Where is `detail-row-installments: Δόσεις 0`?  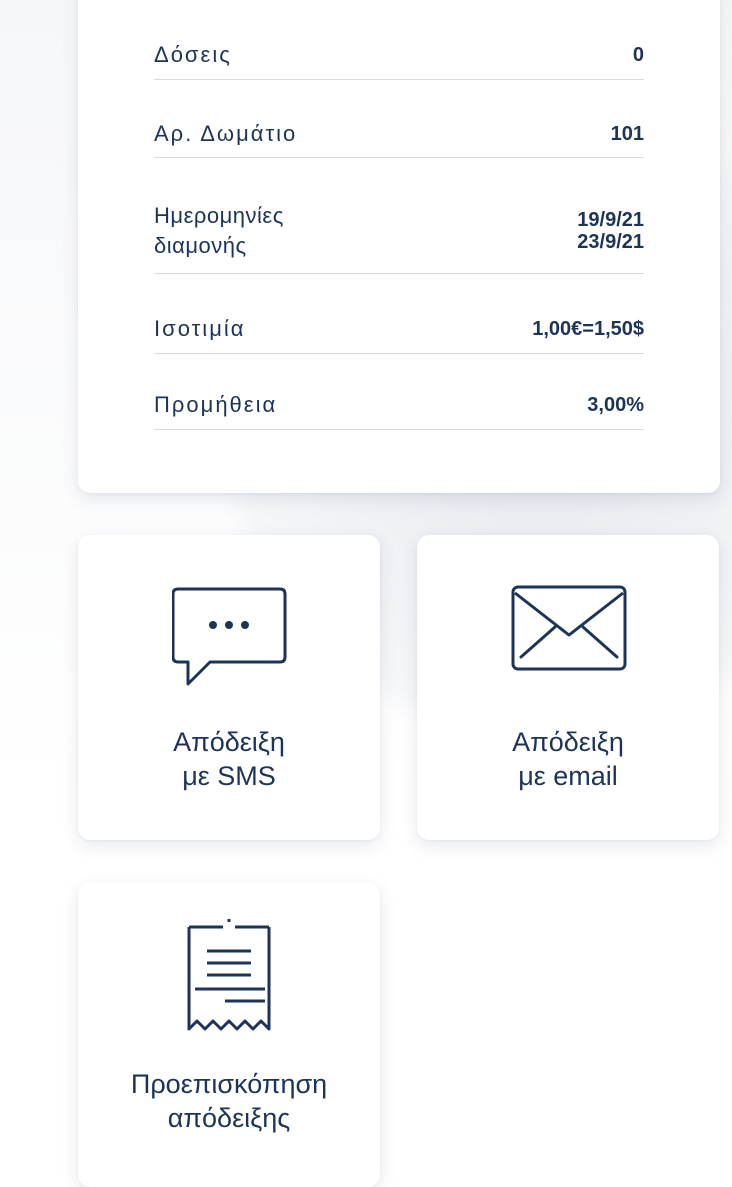
detail-row-installments: Δόσεις 0 is located at coordinates (399, 55).